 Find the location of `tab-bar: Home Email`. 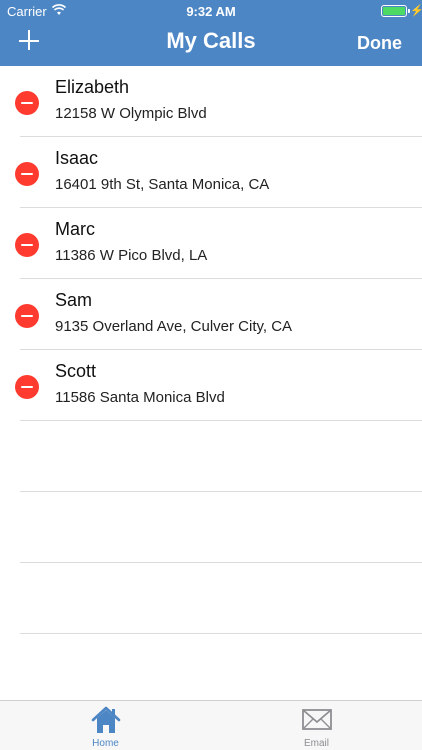

tab-bar: Home Email is located at coordinates (211, 725).